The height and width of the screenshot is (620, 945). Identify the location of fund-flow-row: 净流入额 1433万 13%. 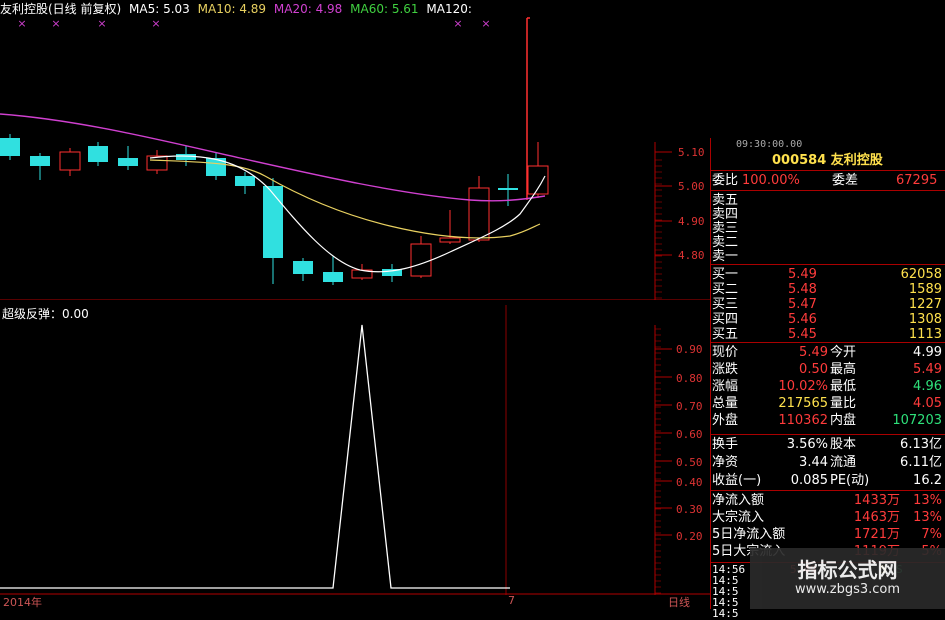
(827, 501).